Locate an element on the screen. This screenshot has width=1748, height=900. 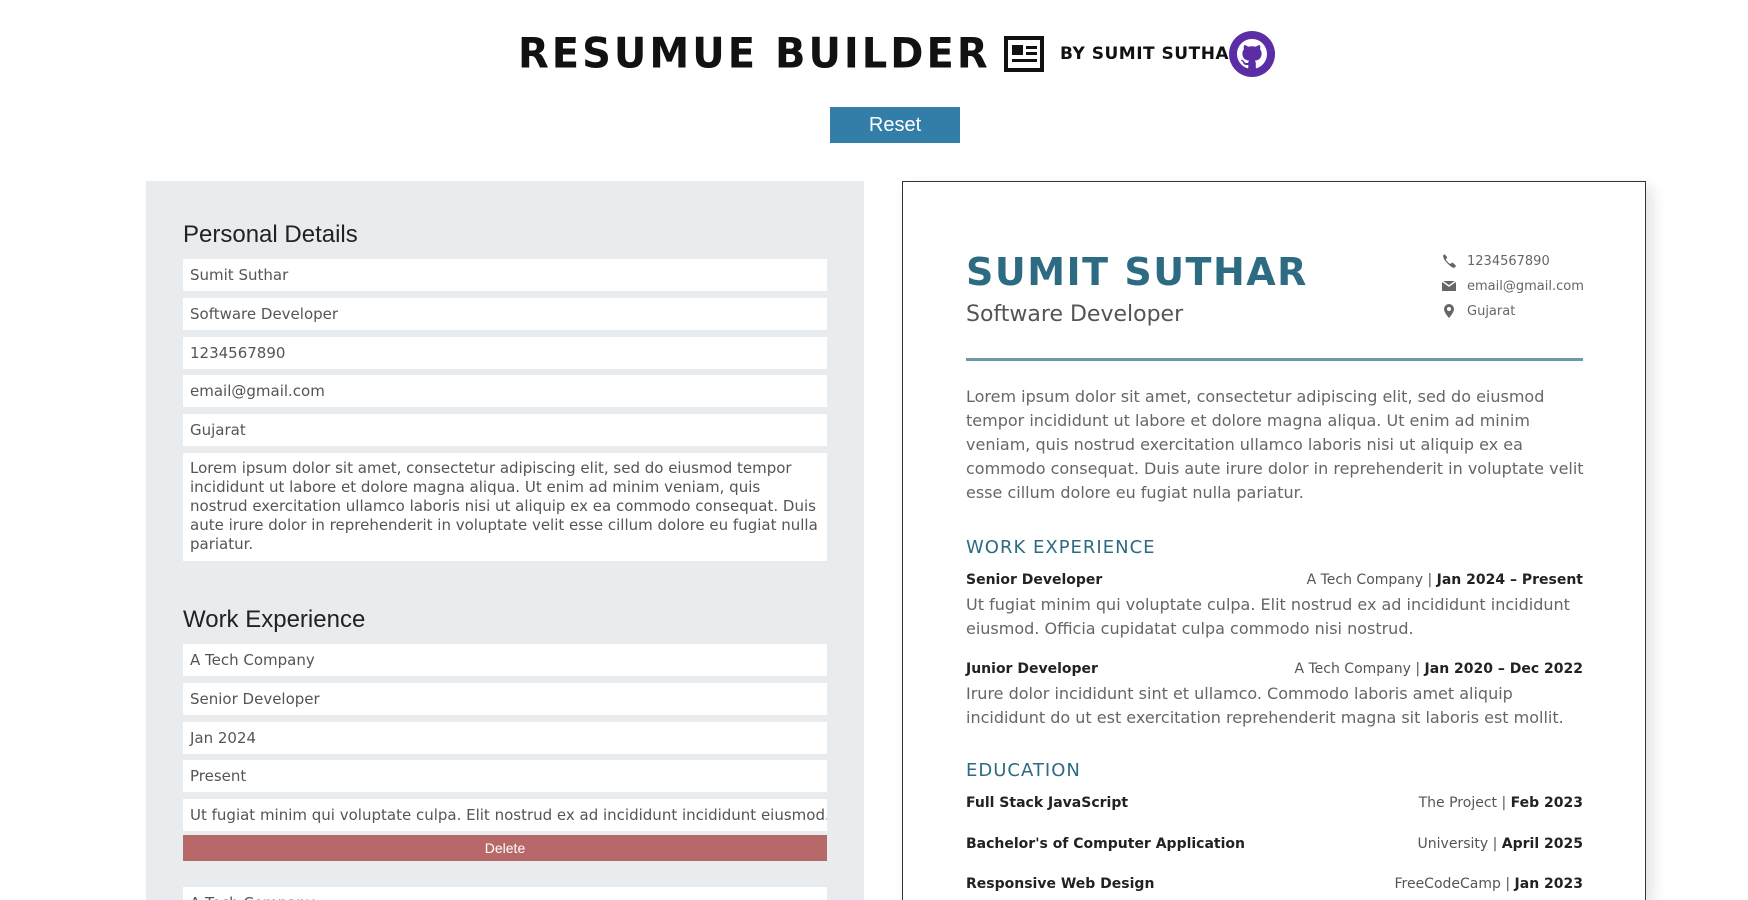
education-degree: Bachelor's of Computer Application is located at coordinates (1106, 844).